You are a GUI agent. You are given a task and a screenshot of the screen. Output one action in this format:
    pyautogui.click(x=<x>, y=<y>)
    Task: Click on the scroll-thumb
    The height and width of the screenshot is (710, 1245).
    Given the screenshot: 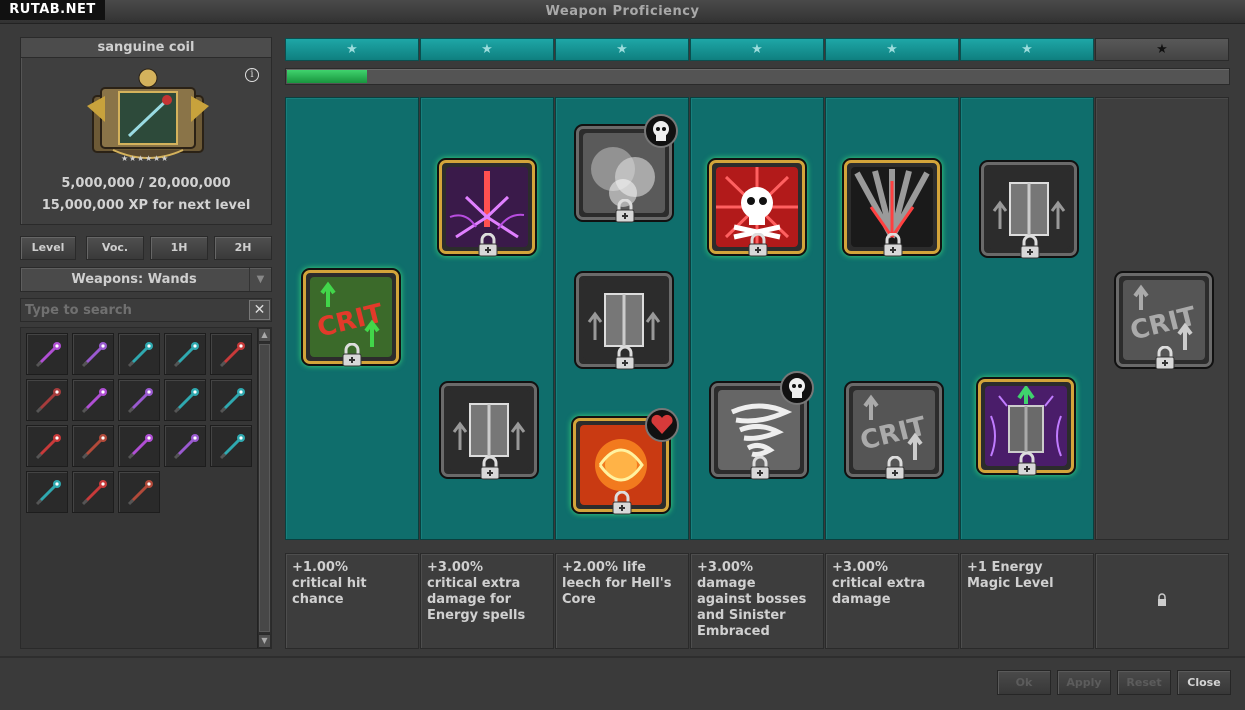 What is the action you would take?
    pyautogui.click(x=264, y=488)
    